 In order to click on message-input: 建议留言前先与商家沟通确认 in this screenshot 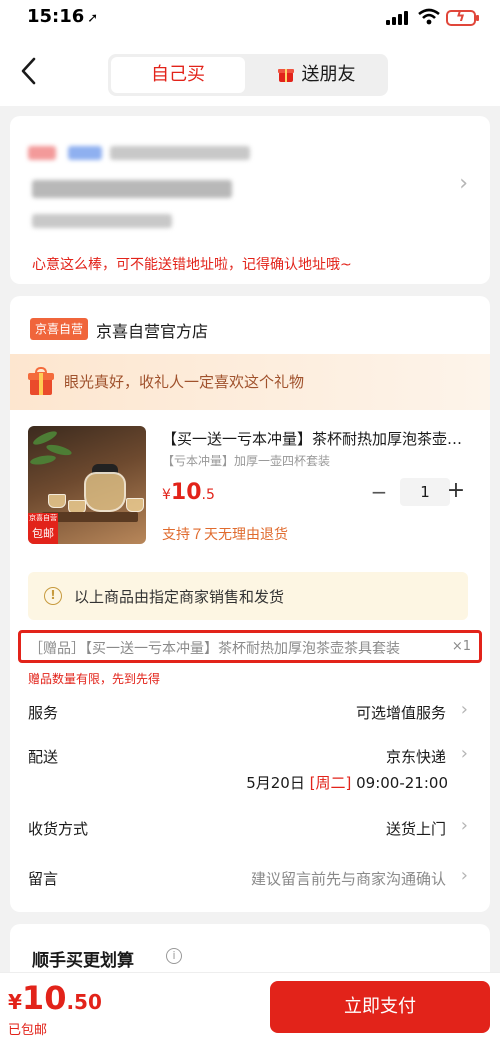, I will do `click(348, 878)`.